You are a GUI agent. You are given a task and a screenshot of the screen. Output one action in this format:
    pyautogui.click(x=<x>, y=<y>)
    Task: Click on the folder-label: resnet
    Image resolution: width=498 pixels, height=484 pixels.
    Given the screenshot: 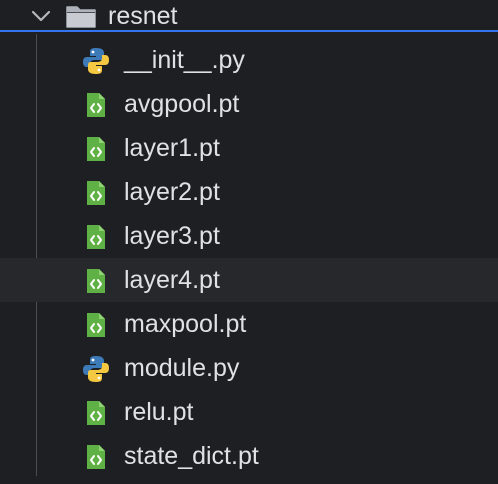 What is the action you would take?
    pyautogui.click(x=143, y=16)
    